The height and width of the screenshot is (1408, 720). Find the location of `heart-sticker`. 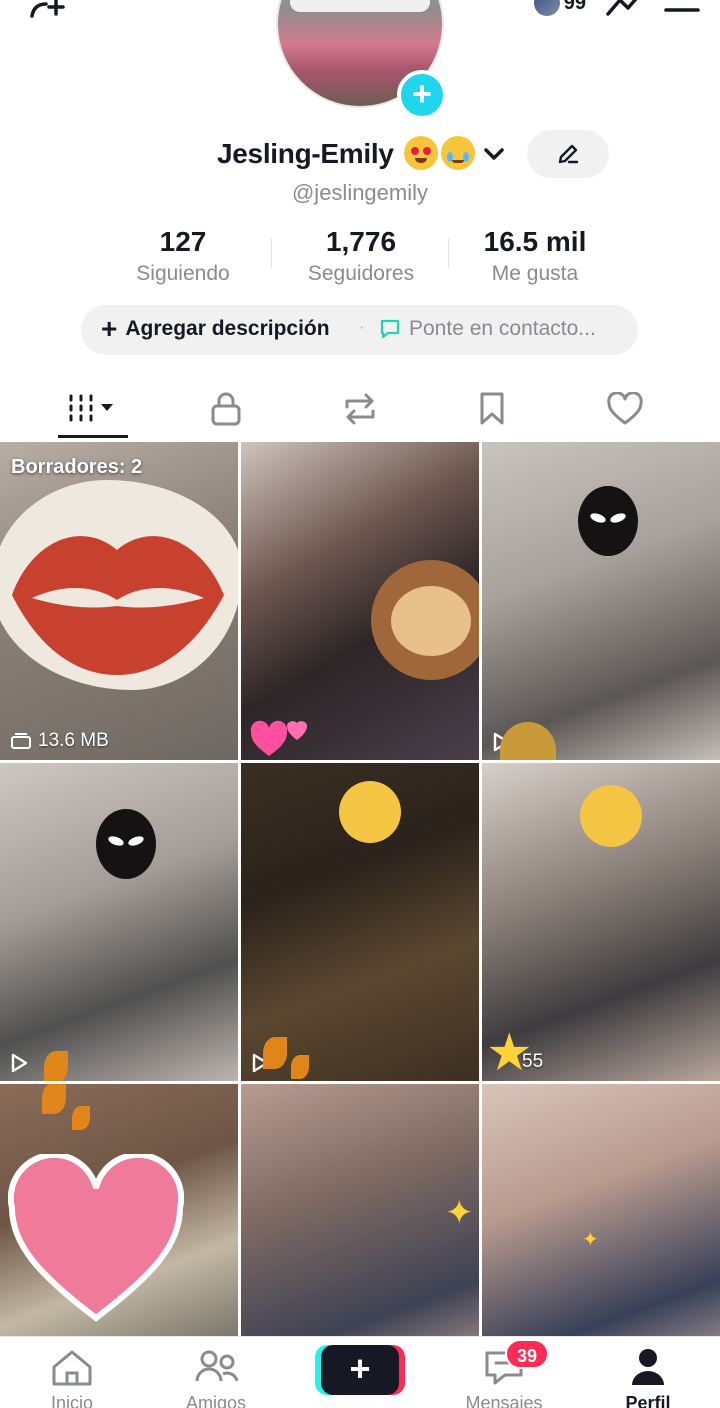

heart-sticker is located at coordinates (96, 1238).